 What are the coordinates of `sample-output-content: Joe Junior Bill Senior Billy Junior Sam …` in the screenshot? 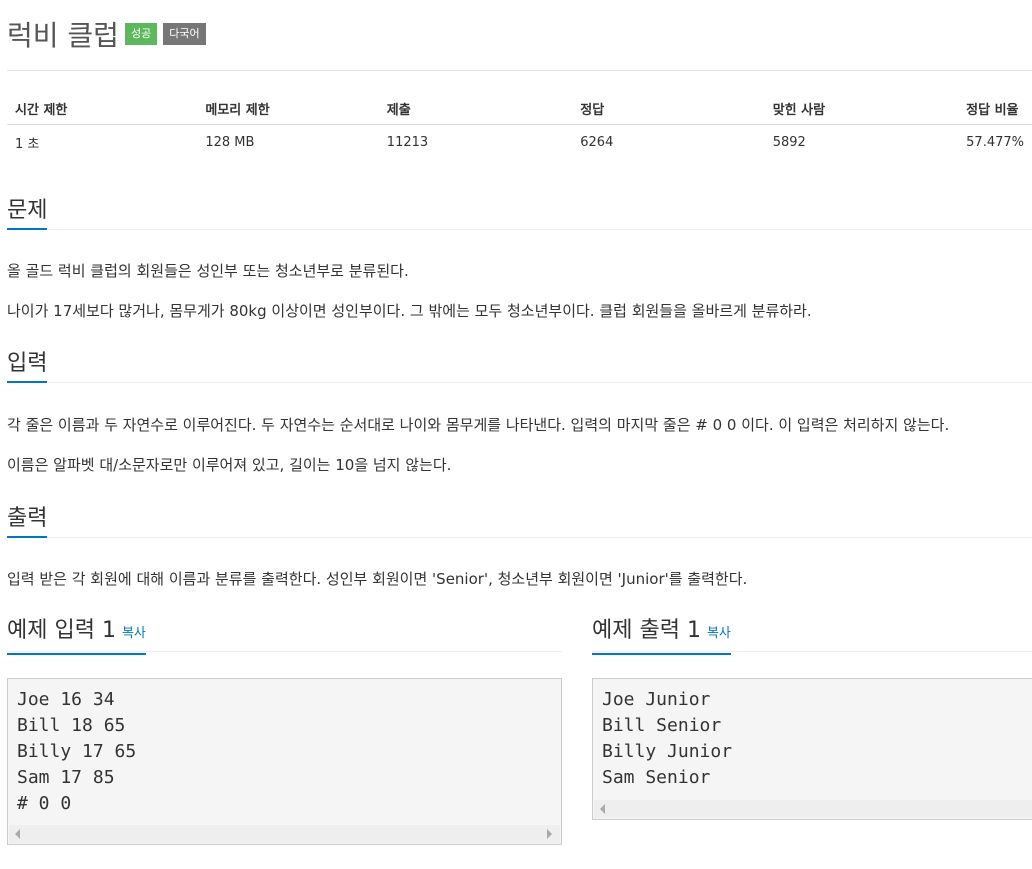 It's located at (667, 738).